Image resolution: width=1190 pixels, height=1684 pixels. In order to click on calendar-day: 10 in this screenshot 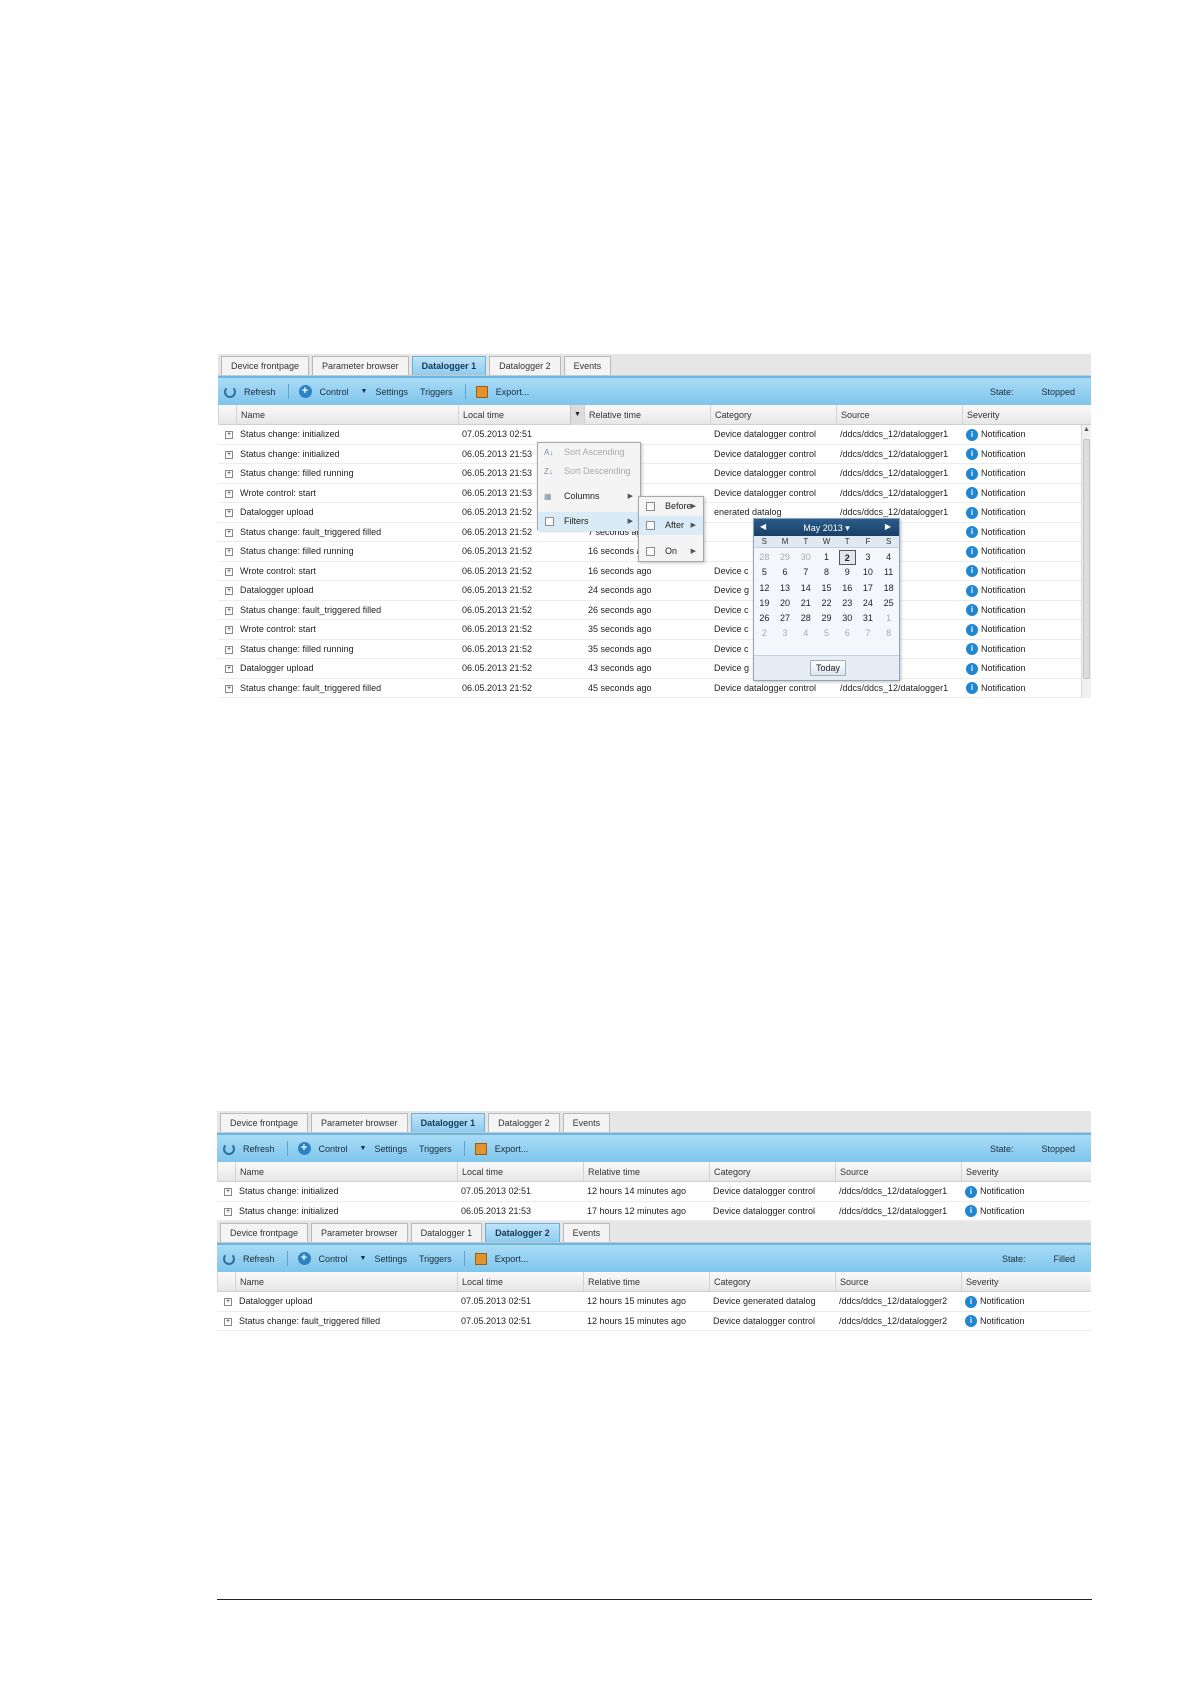, I will do `click(868, 572)`.